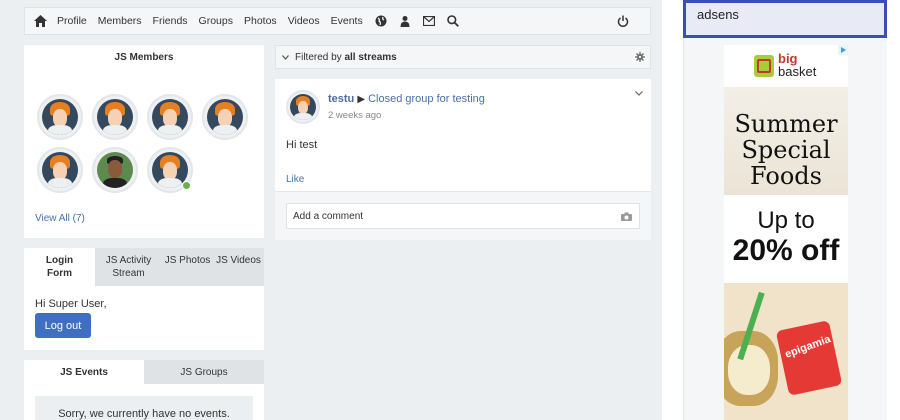 The image size is (900, 420). Describe the element at coordinates (786, 124) in the screenshot. I see `ad-headline-line: Summer` at that location.